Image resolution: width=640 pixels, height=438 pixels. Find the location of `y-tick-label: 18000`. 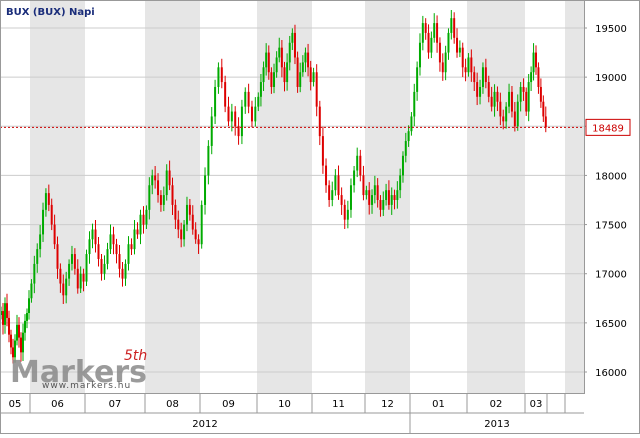

y-tick-label: 18000 is located at coordinates (611, 176).